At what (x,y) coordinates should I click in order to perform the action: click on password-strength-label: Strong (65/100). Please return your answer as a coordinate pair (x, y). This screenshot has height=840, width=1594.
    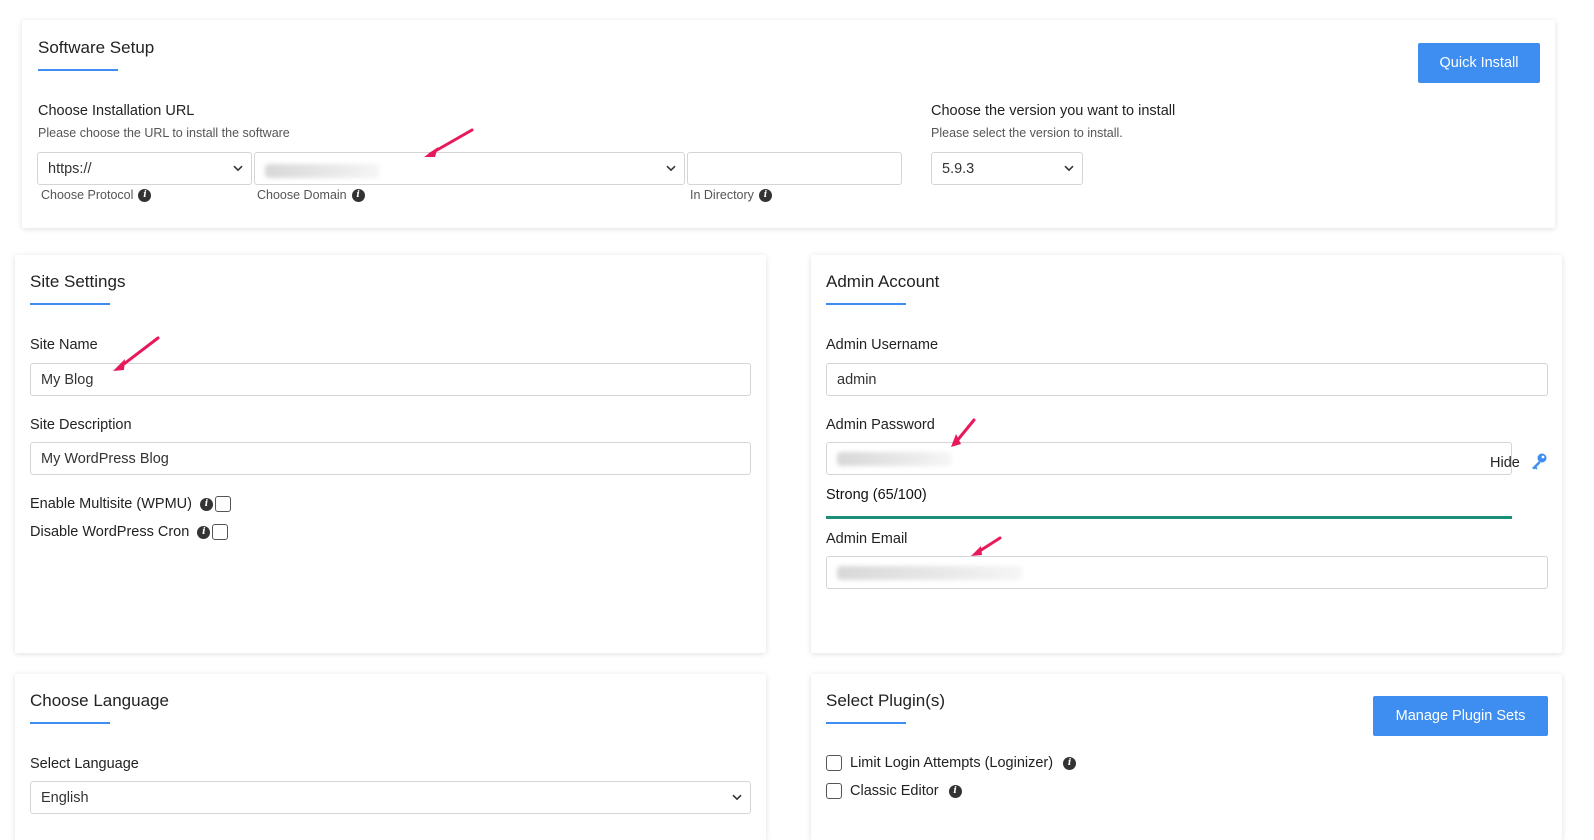
    Looking at the image, I should click on (876, 495).